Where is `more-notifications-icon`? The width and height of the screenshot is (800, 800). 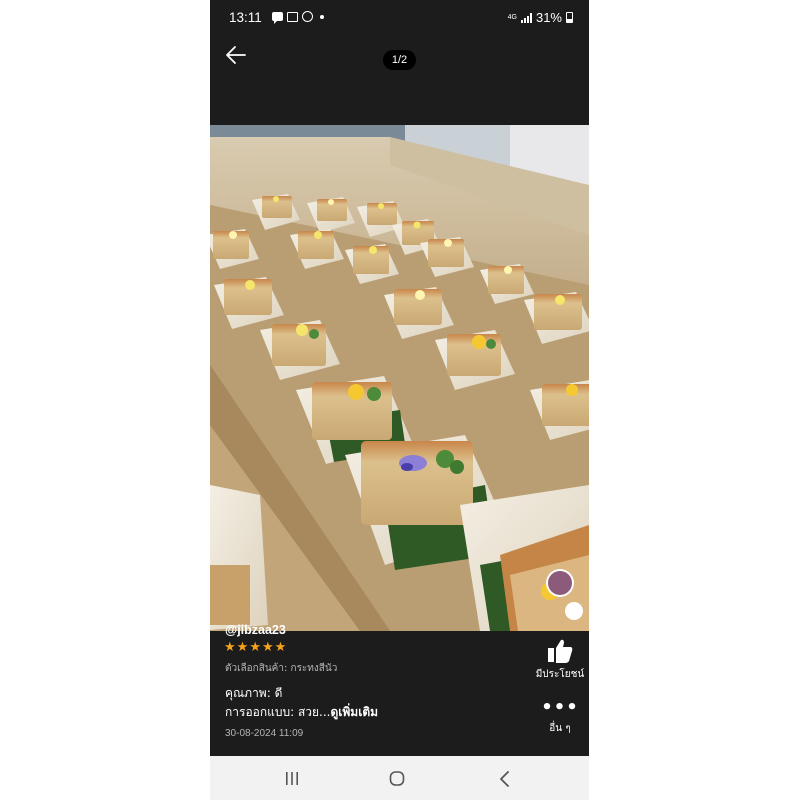
more-notifications-icon is located at coordinates (322, 16).